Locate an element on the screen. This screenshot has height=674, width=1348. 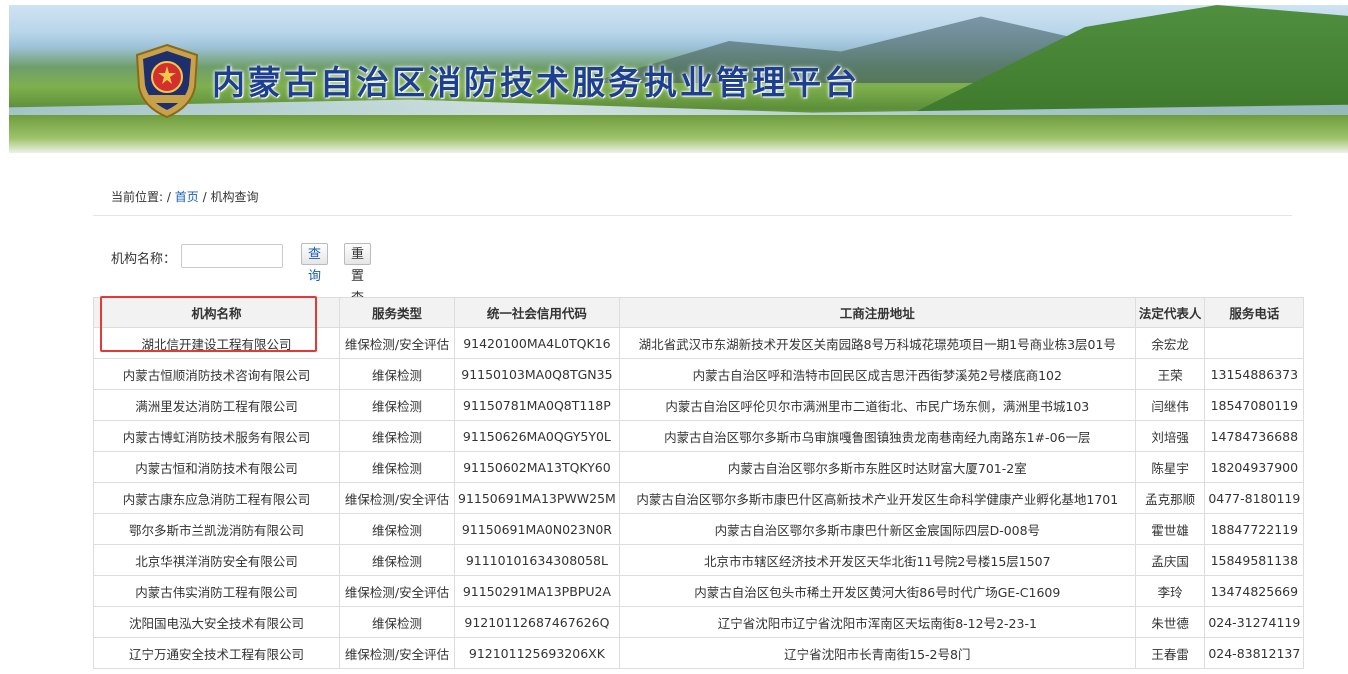
col-org-name-header: 机构名称 is located at coordinates (216, 312).